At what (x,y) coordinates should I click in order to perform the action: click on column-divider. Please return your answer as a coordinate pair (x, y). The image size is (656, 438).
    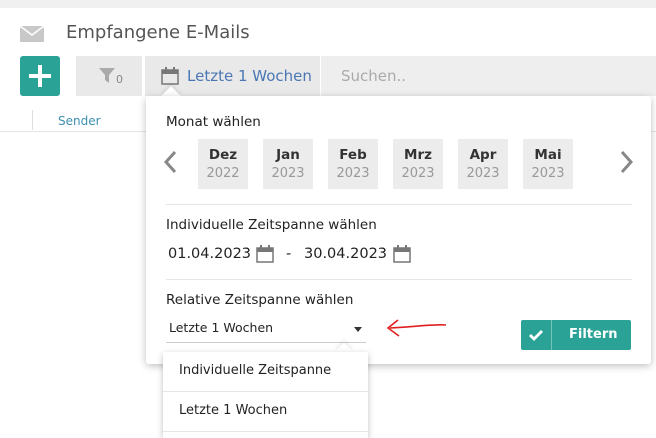
    Looking at the image, I should click on (32, 120).